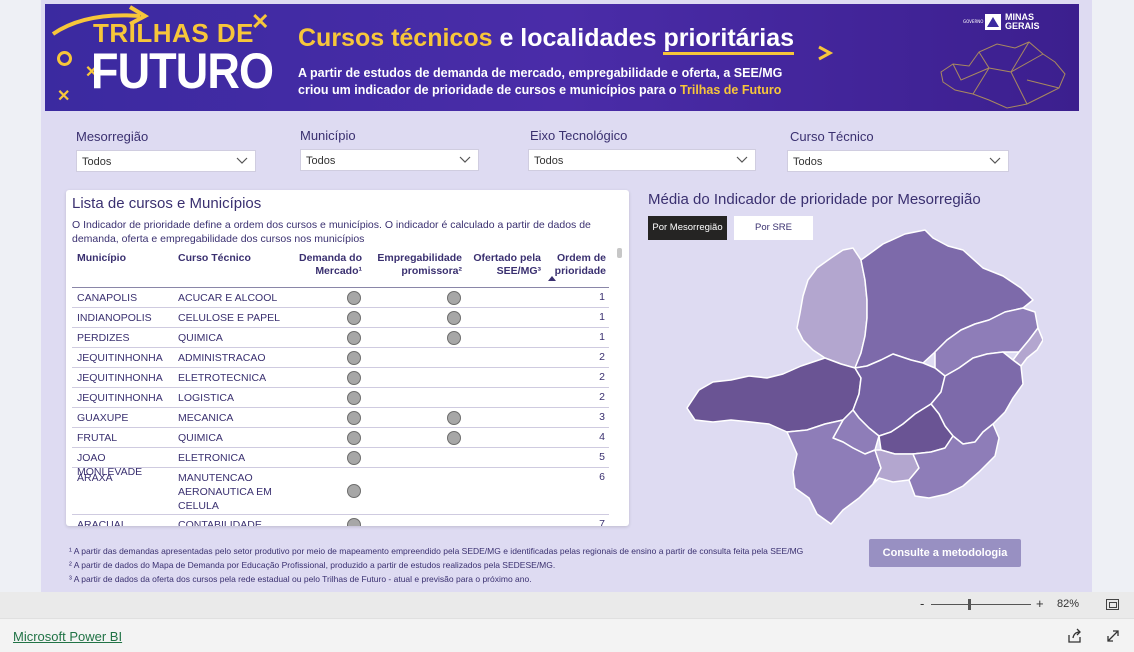 This screenshot has width=1134, height=652. I want to click on table-title: Lista de cursos e Municípios, so click(167, 203).